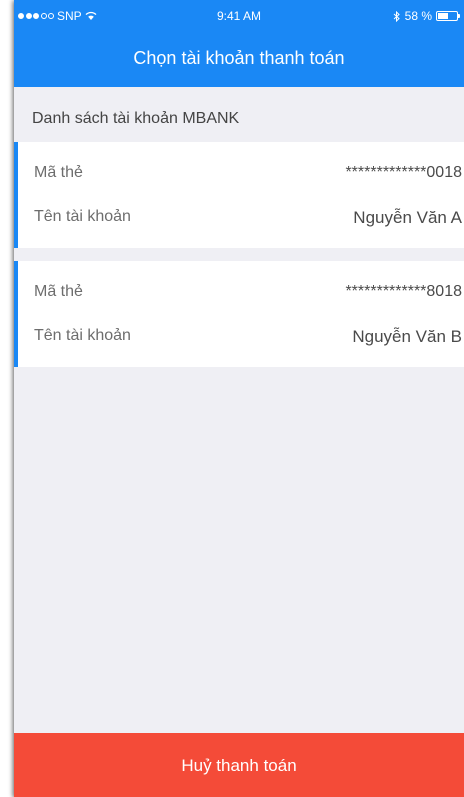 The height and width of the screenshot is (797, 464). I want to click on account-name-row: Tên tài khoản Nguyễn Văn B, so click(241, 336).